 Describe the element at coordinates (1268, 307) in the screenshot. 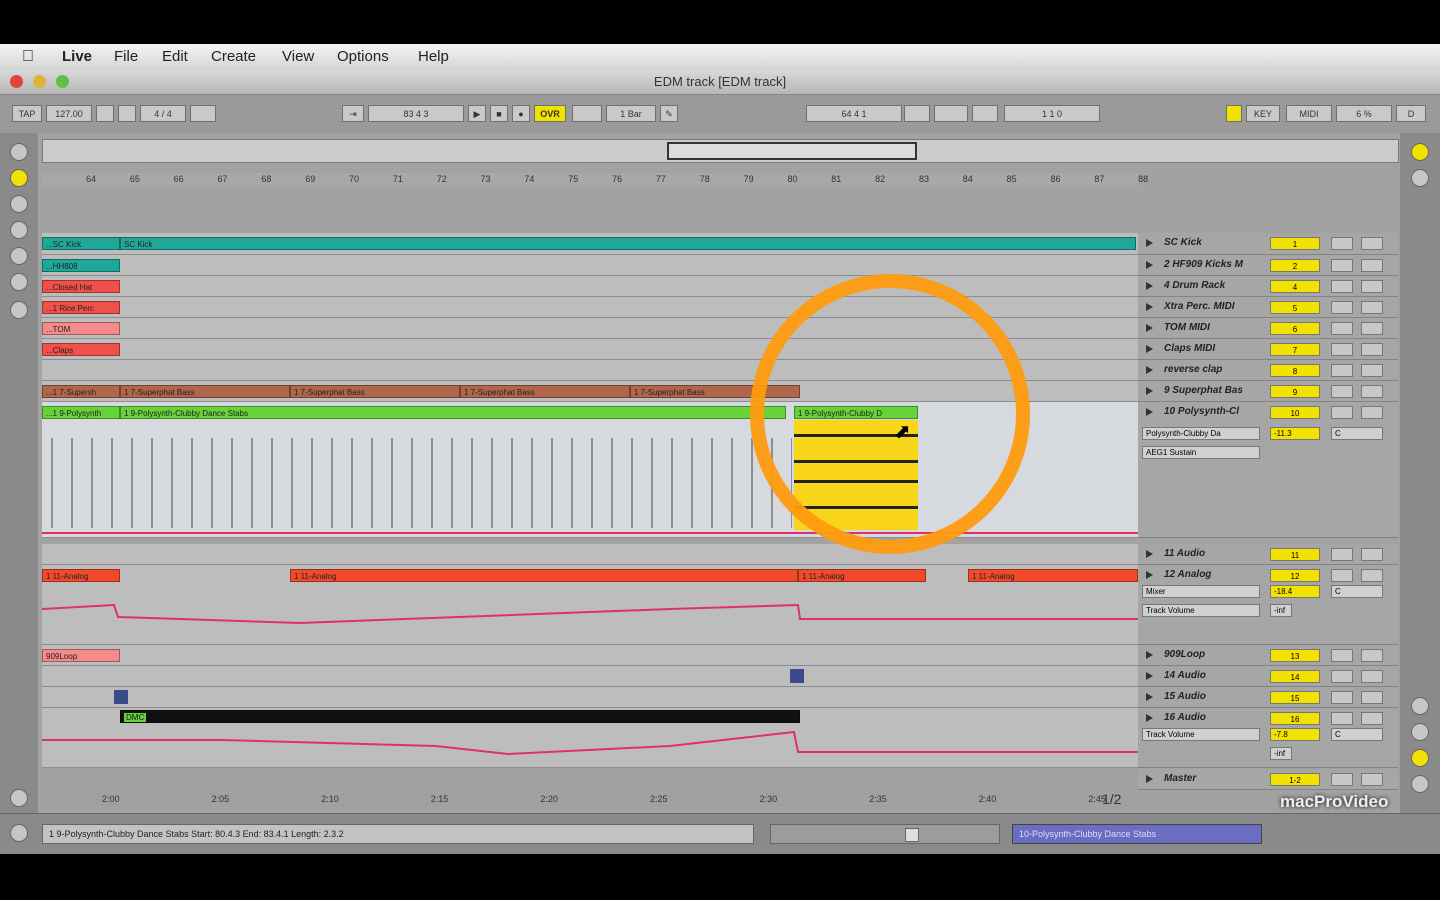

I see `track-header: Xtra Perc. MIDI 5` at that location.